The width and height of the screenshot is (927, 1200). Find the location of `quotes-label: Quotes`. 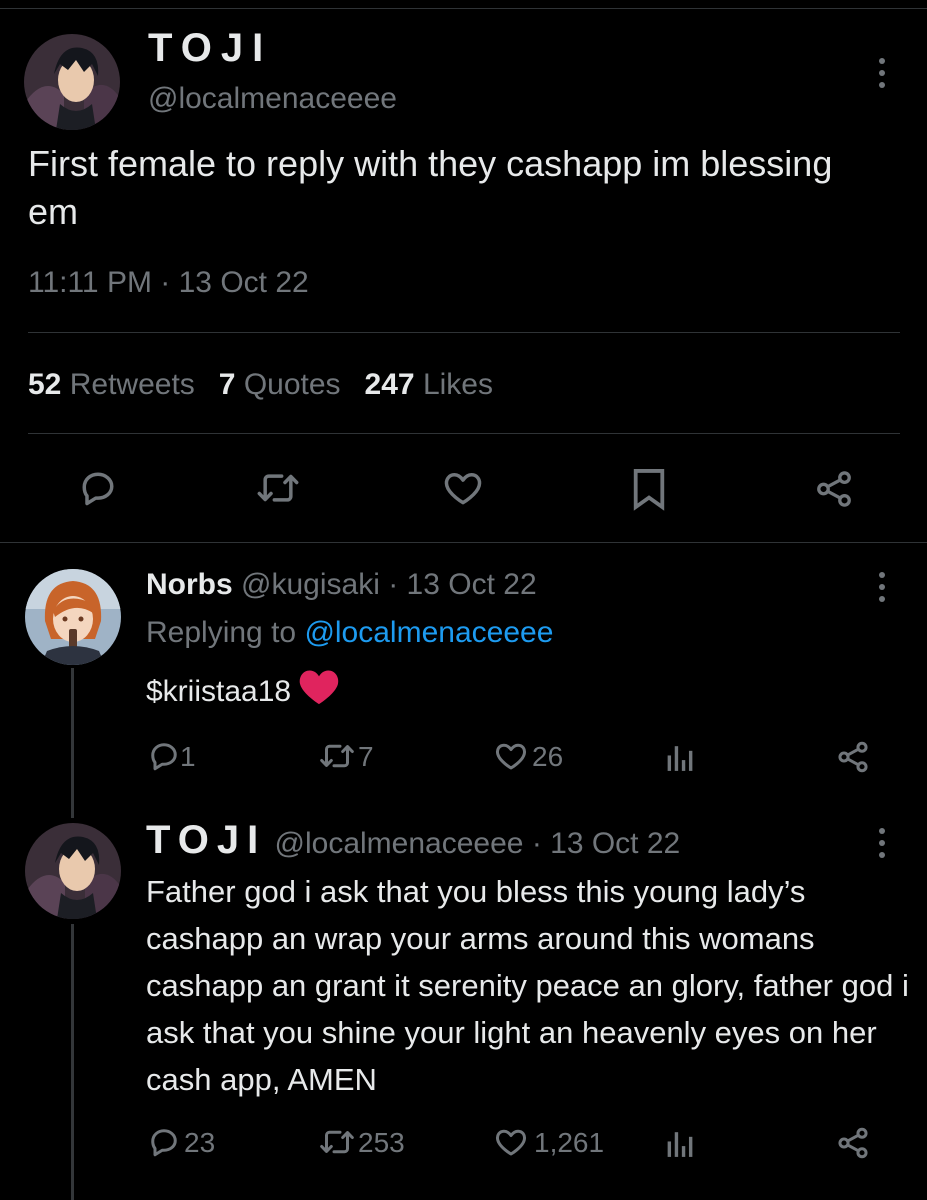

quotes-label: Quotes is located at coordinates (292, 384).